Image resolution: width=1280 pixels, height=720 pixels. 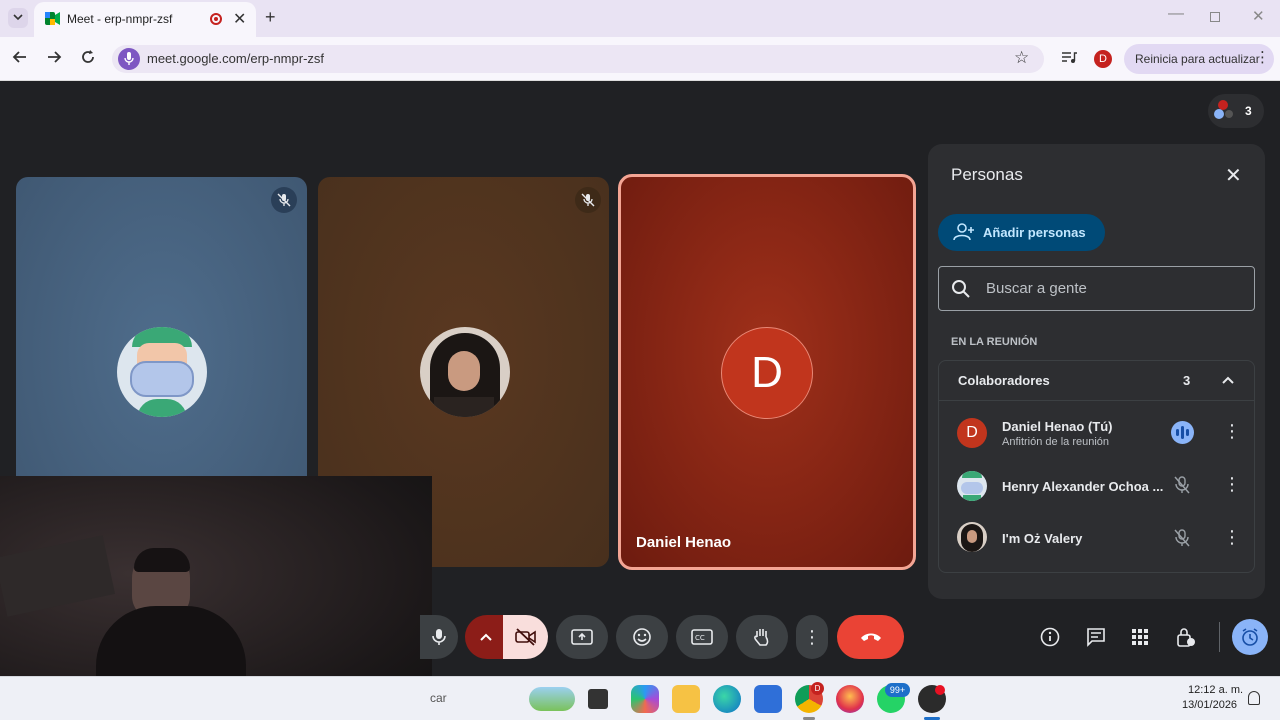 I want to click on chrome-profile-badge: D, so click(x=817, y=688).